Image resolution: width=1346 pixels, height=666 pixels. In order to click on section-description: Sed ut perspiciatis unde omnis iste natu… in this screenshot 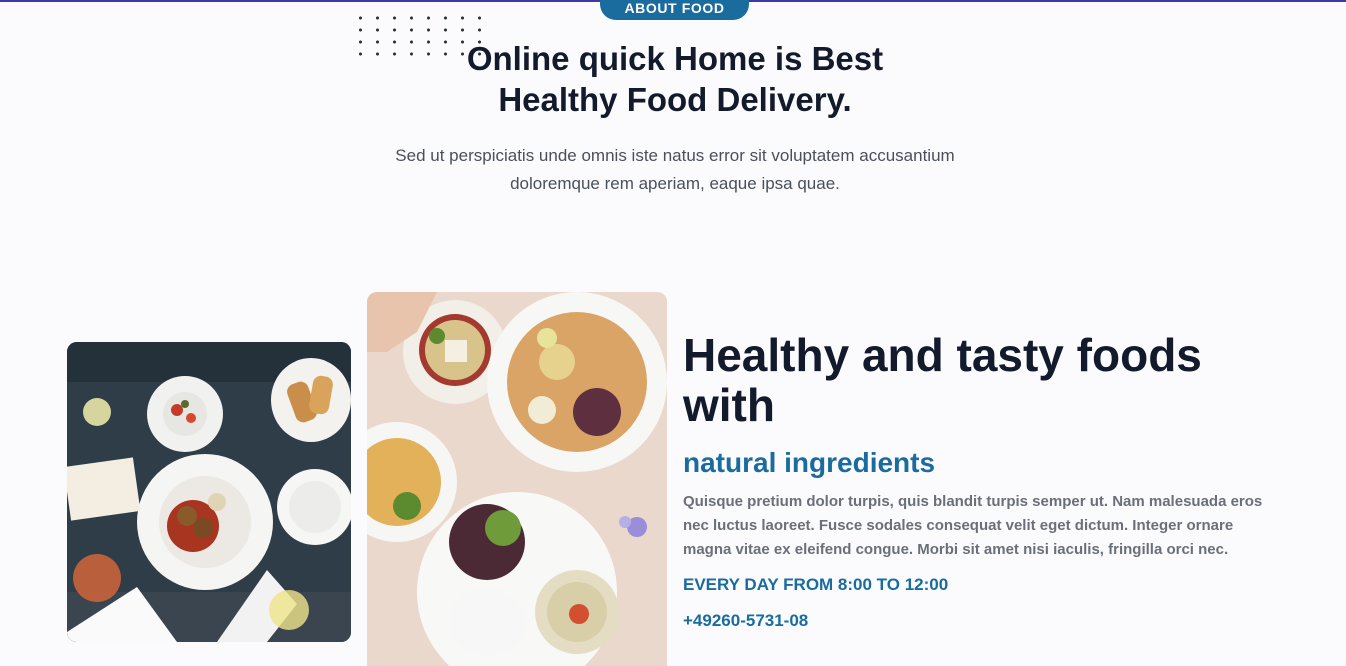, I will do `click(675, 169)`.